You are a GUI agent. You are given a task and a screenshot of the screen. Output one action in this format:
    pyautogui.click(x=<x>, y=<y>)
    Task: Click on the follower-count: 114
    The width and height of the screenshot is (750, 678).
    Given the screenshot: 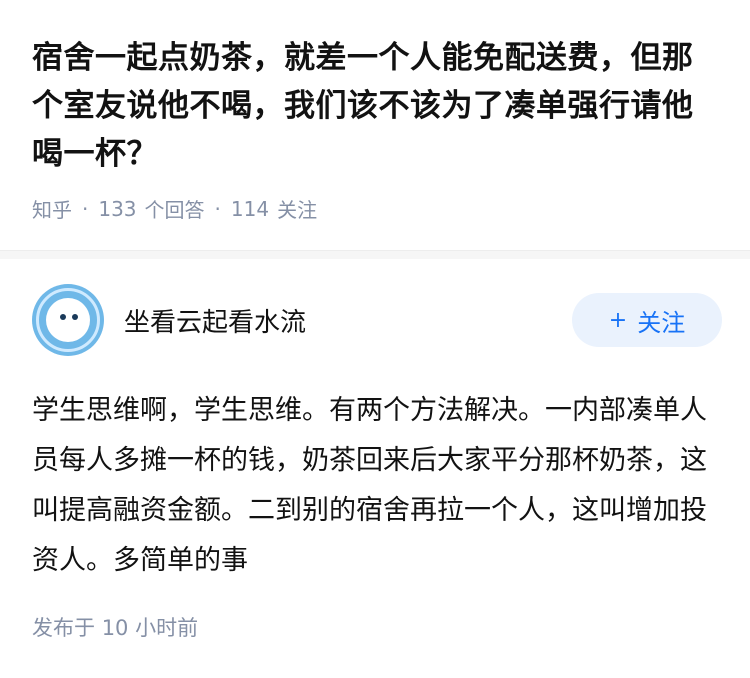 What is the action you would take?
    pyautogui.click(x=250, y=208)
    